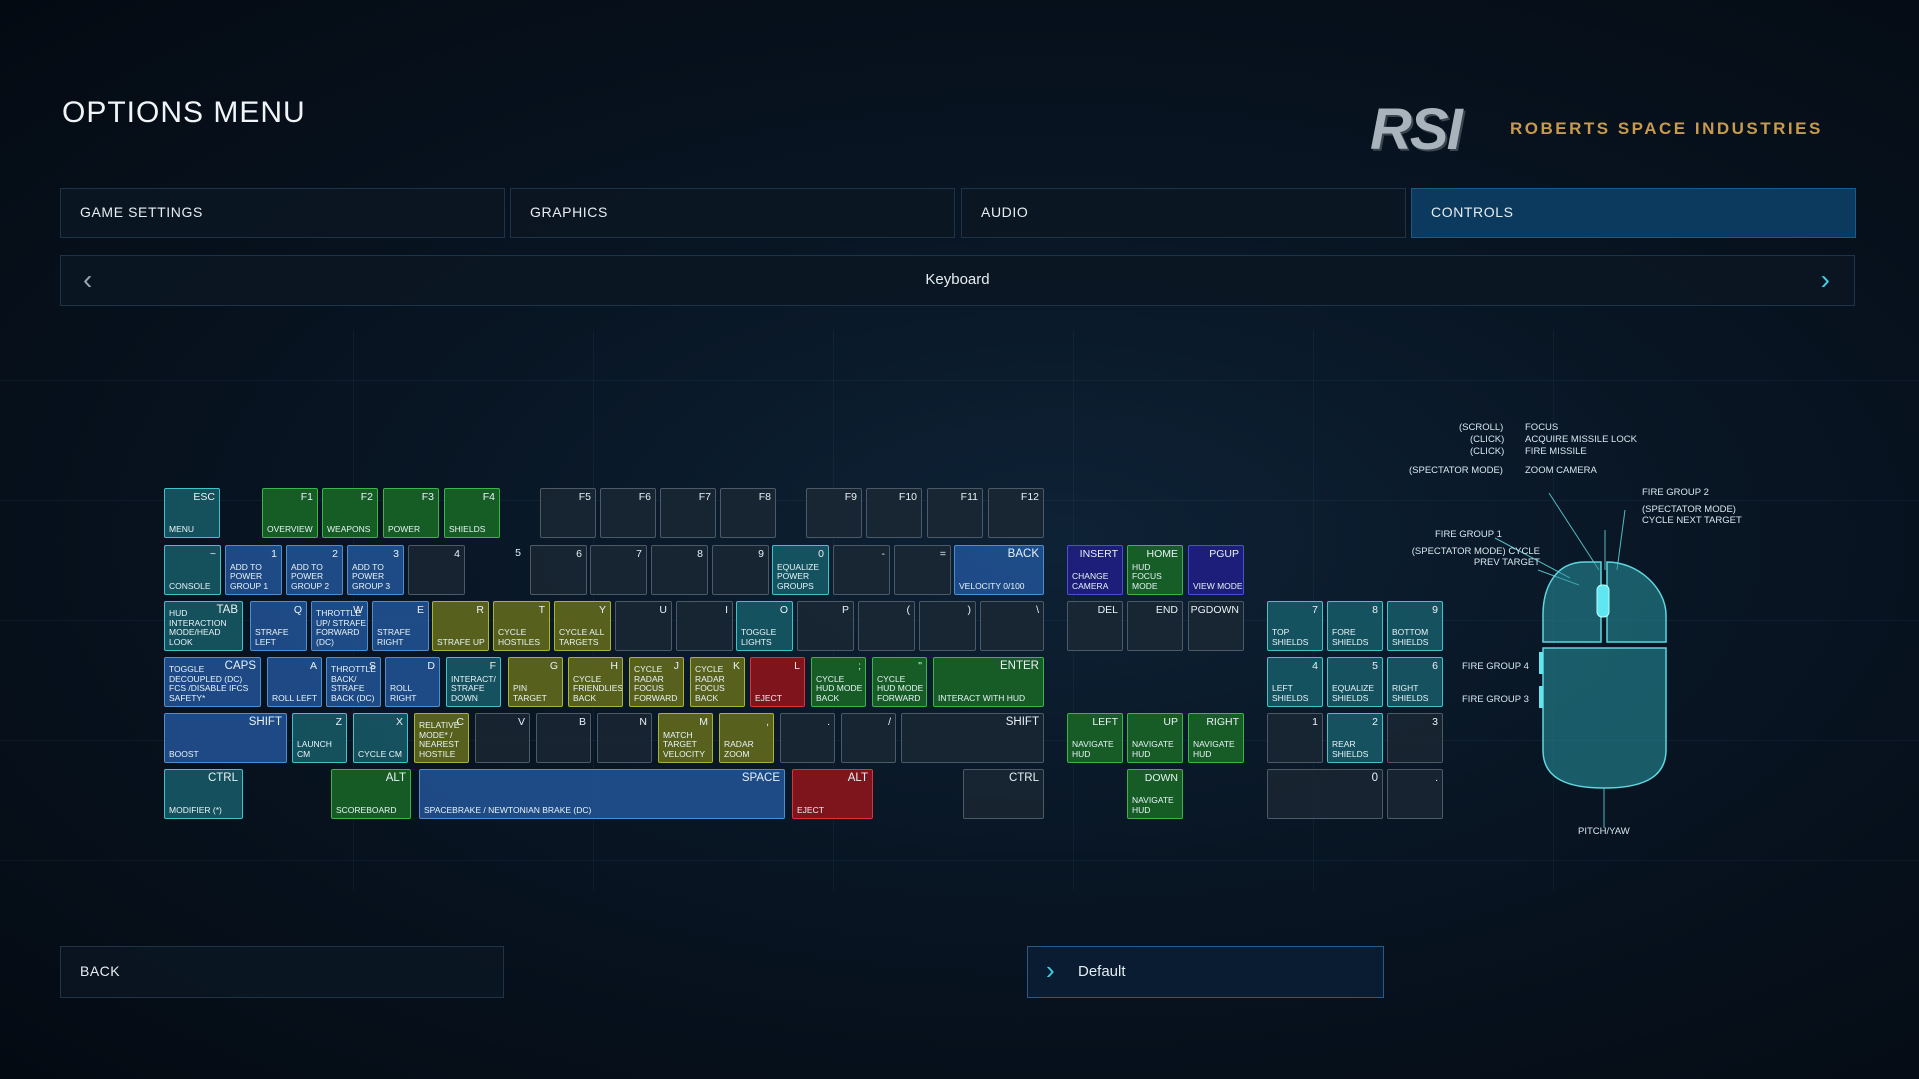 This screenshot has width=1919, height=1079. Describe the element at coordinates (838, 682) in the screenshot. I see `key-symbol: ; CYCLE HUD MODE BACK` at that location.